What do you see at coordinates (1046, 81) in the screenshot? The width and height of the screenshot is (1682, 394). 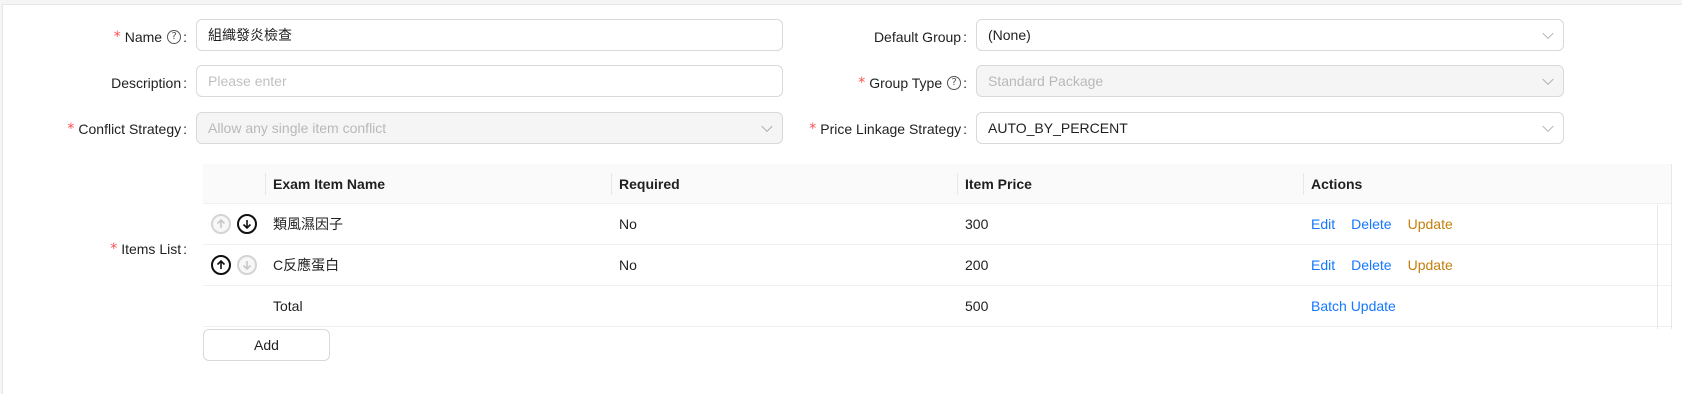 I see `group-type-value: Standard Package` at bounding box center [1046, 81].